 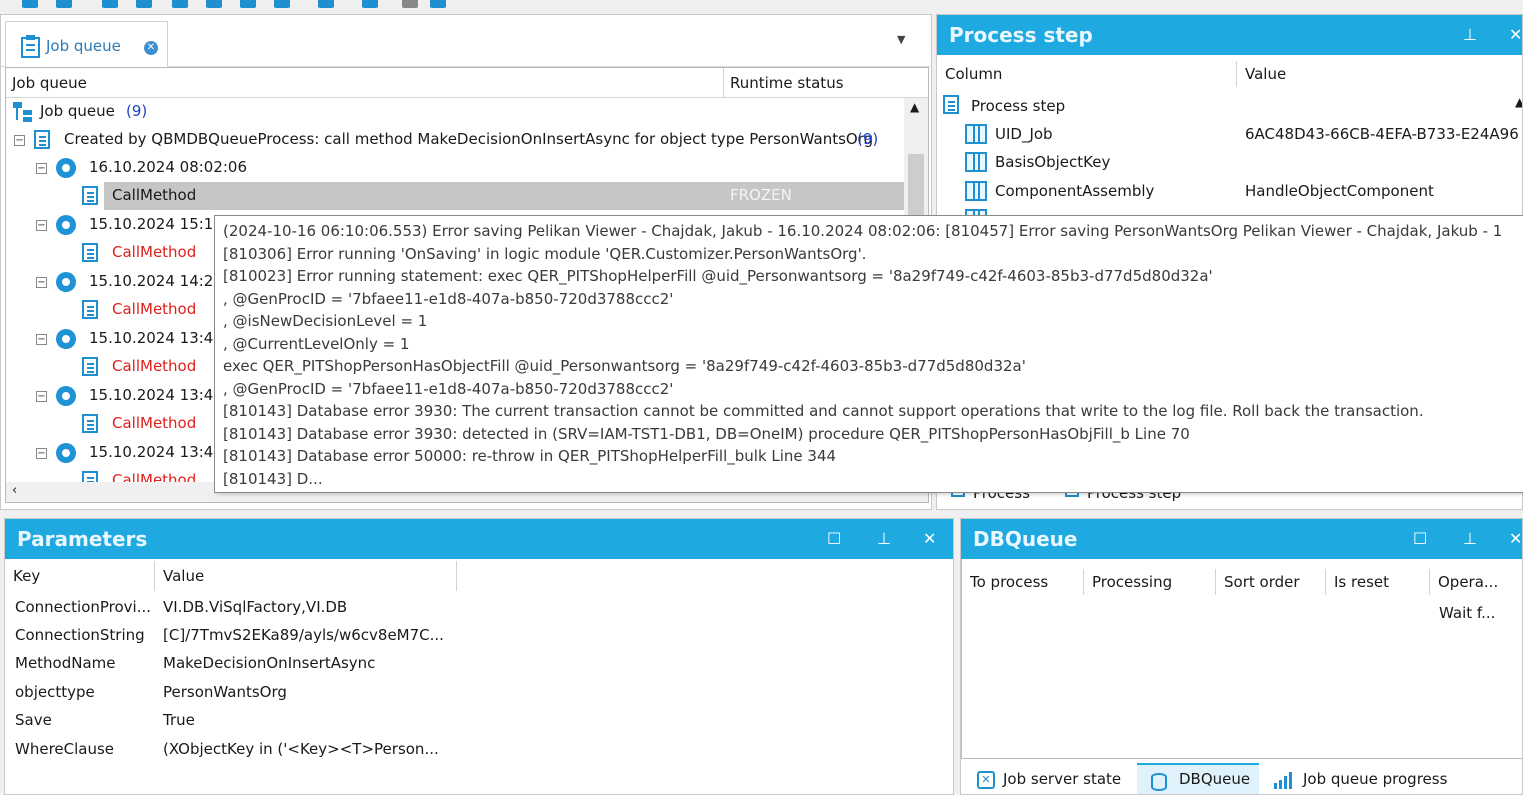 What do you see at coordinates (1378, 582) in the screenshot?
I see `column-header-is-reset: Is reset` at bounding box center [1378, 582].